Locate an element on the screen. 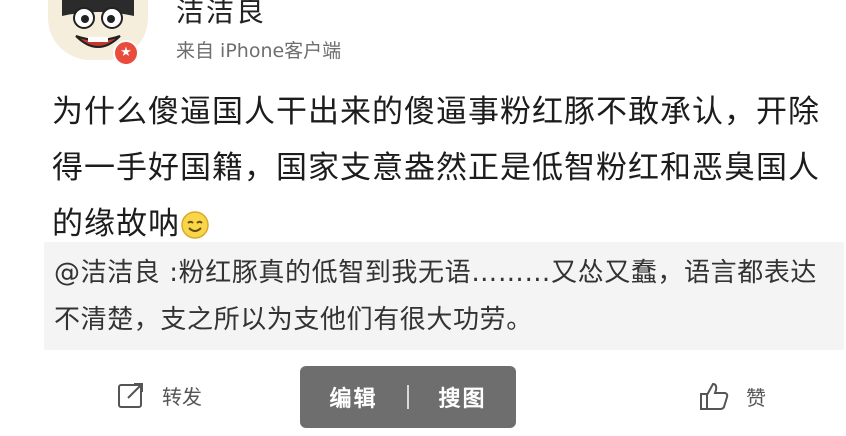 Image resolution: width=846 pixels, height=436 pixels. repost-button: 转发 is located at coordinates (159, 395).